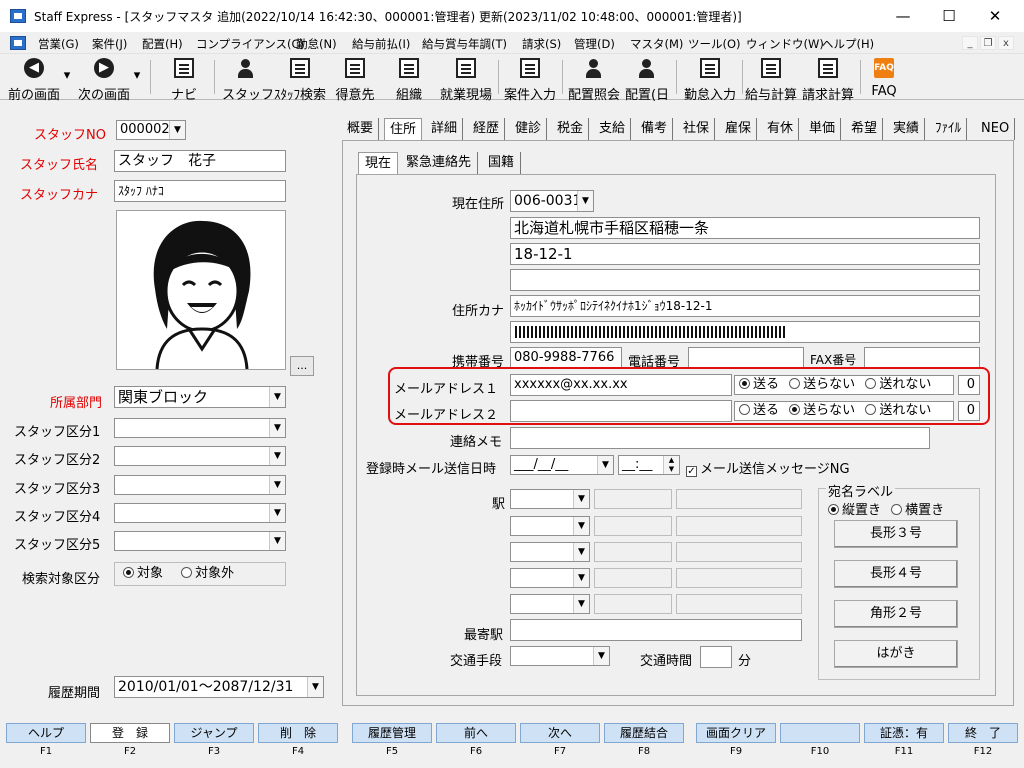 Image resolution: width=1024 pixels, height=768 pixels. What do you see at coordinates (392, 733) in the screenshot?
I see `f5-history-button: 履歴管理` at bounding box center [392, 733].